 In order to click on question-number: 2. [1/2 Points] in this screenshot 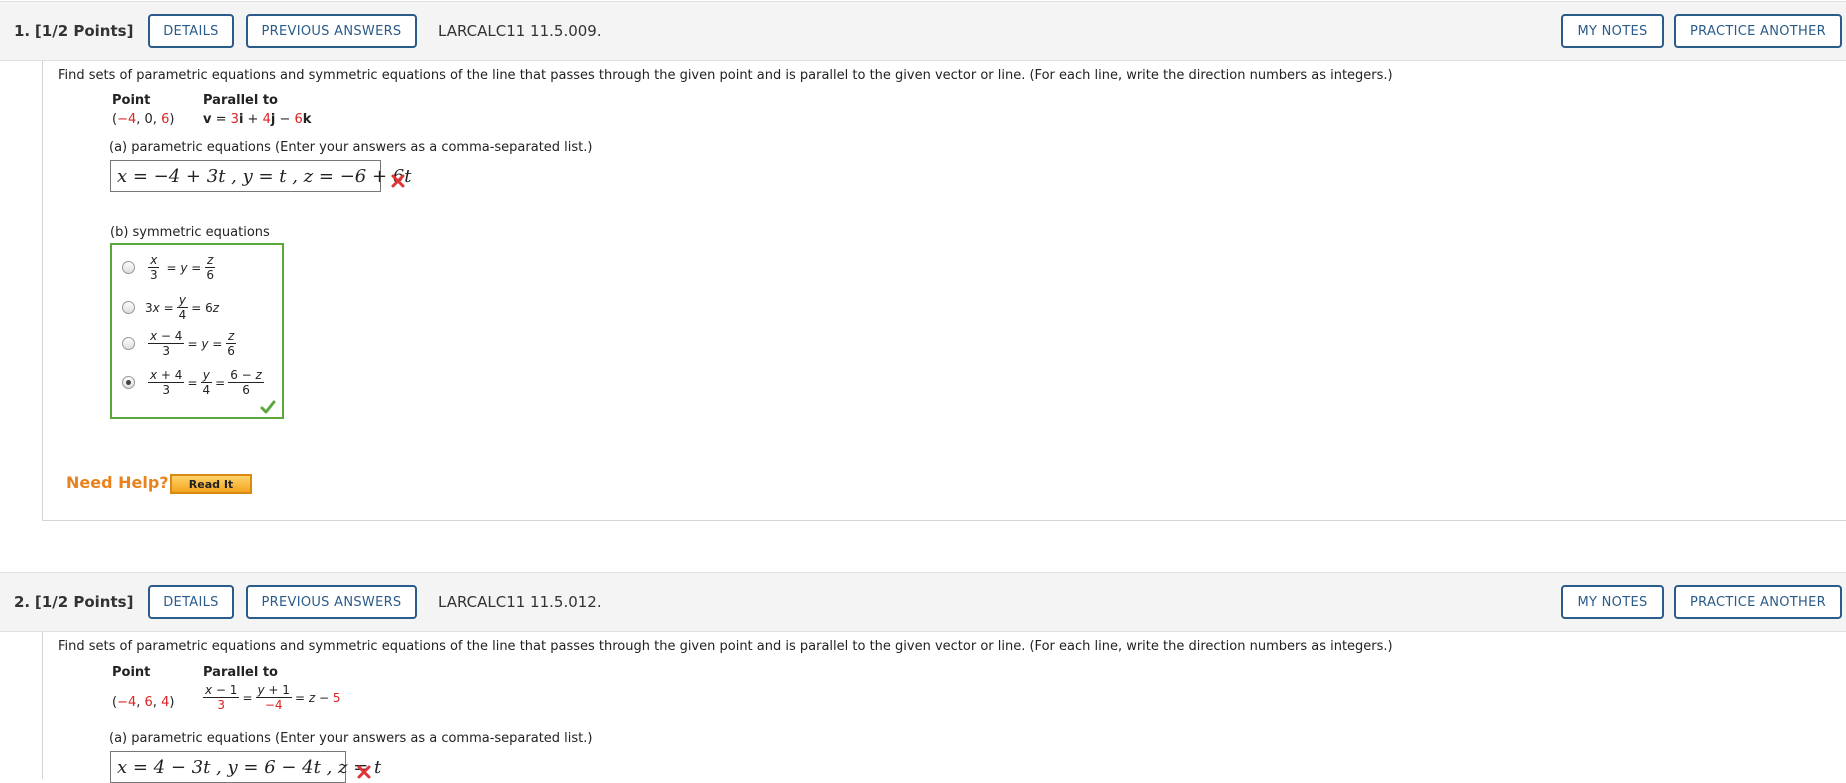, I will do `click(74, 602)`.